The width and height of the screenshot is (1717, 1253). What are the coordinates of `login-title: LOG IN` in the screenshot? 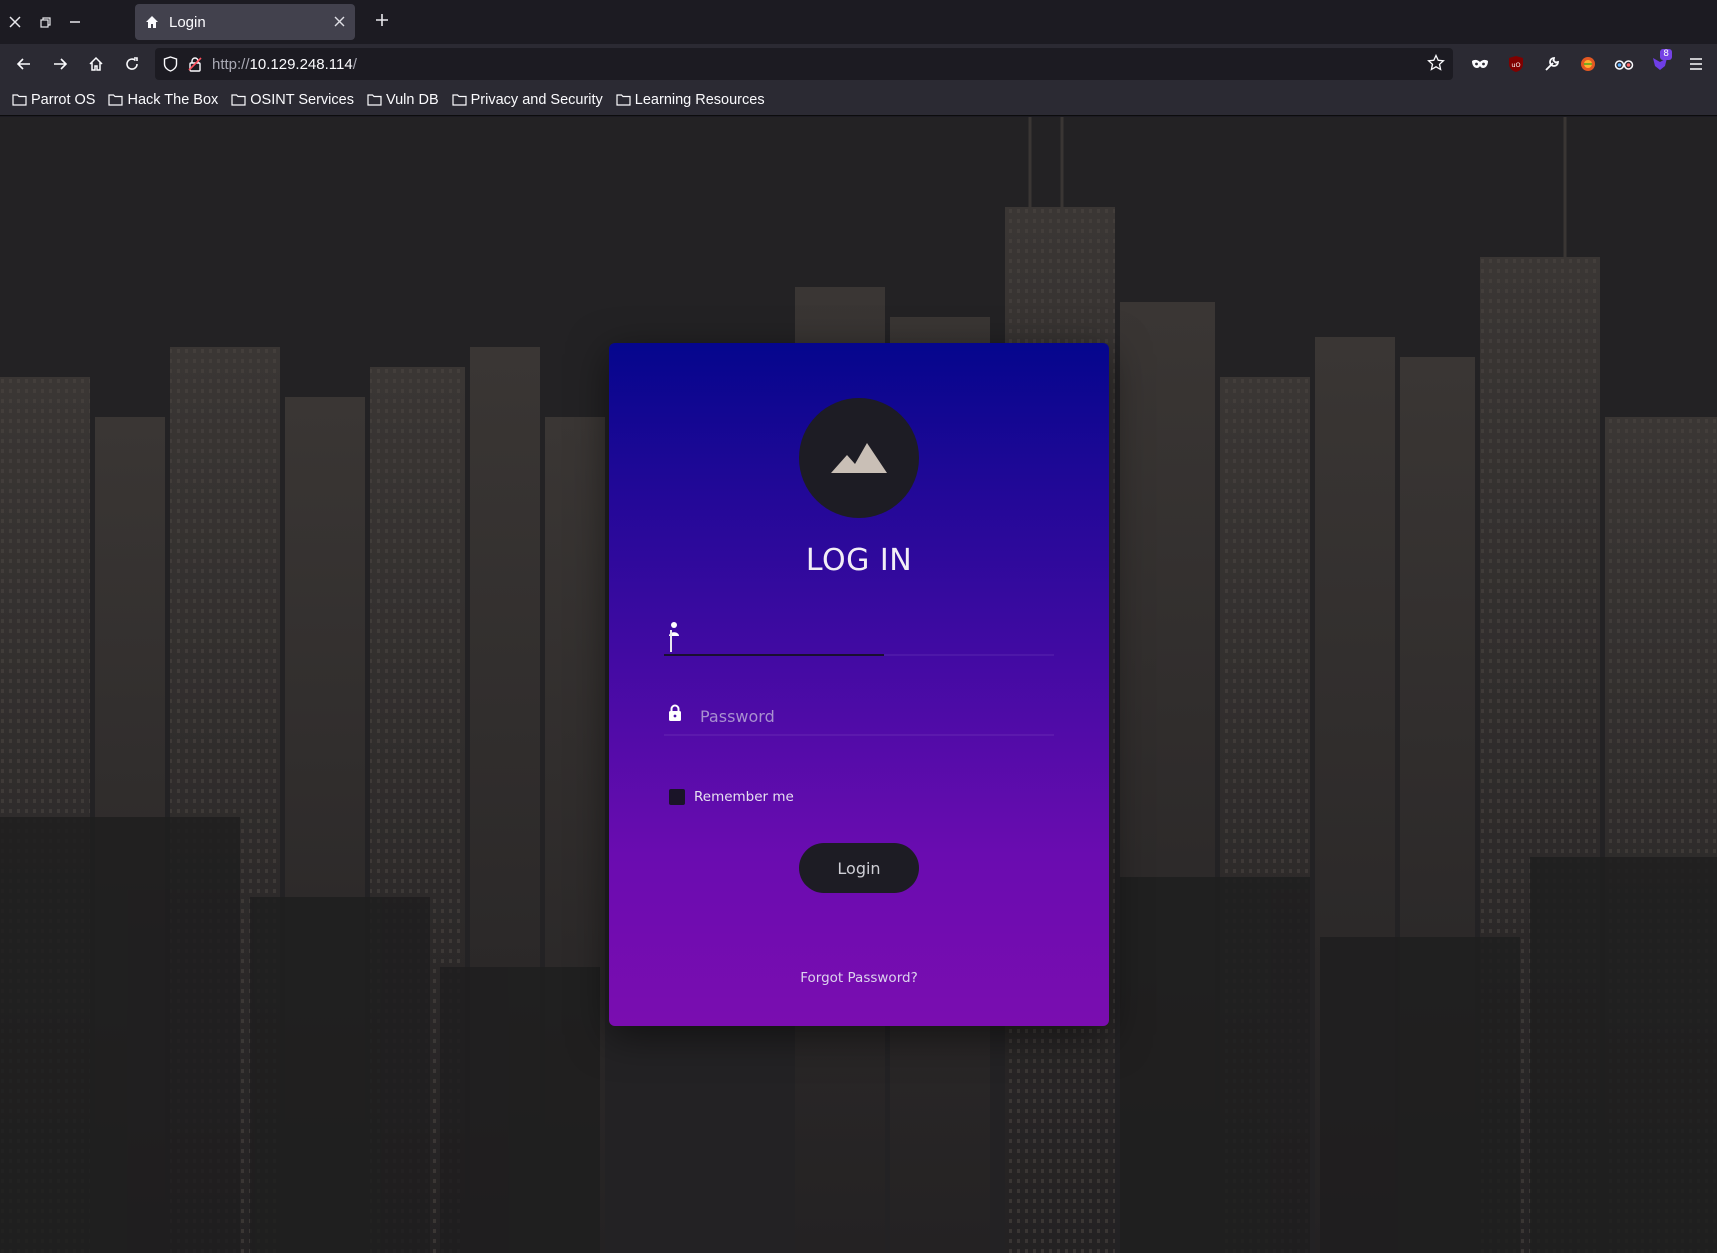 It's located at (859, 560).